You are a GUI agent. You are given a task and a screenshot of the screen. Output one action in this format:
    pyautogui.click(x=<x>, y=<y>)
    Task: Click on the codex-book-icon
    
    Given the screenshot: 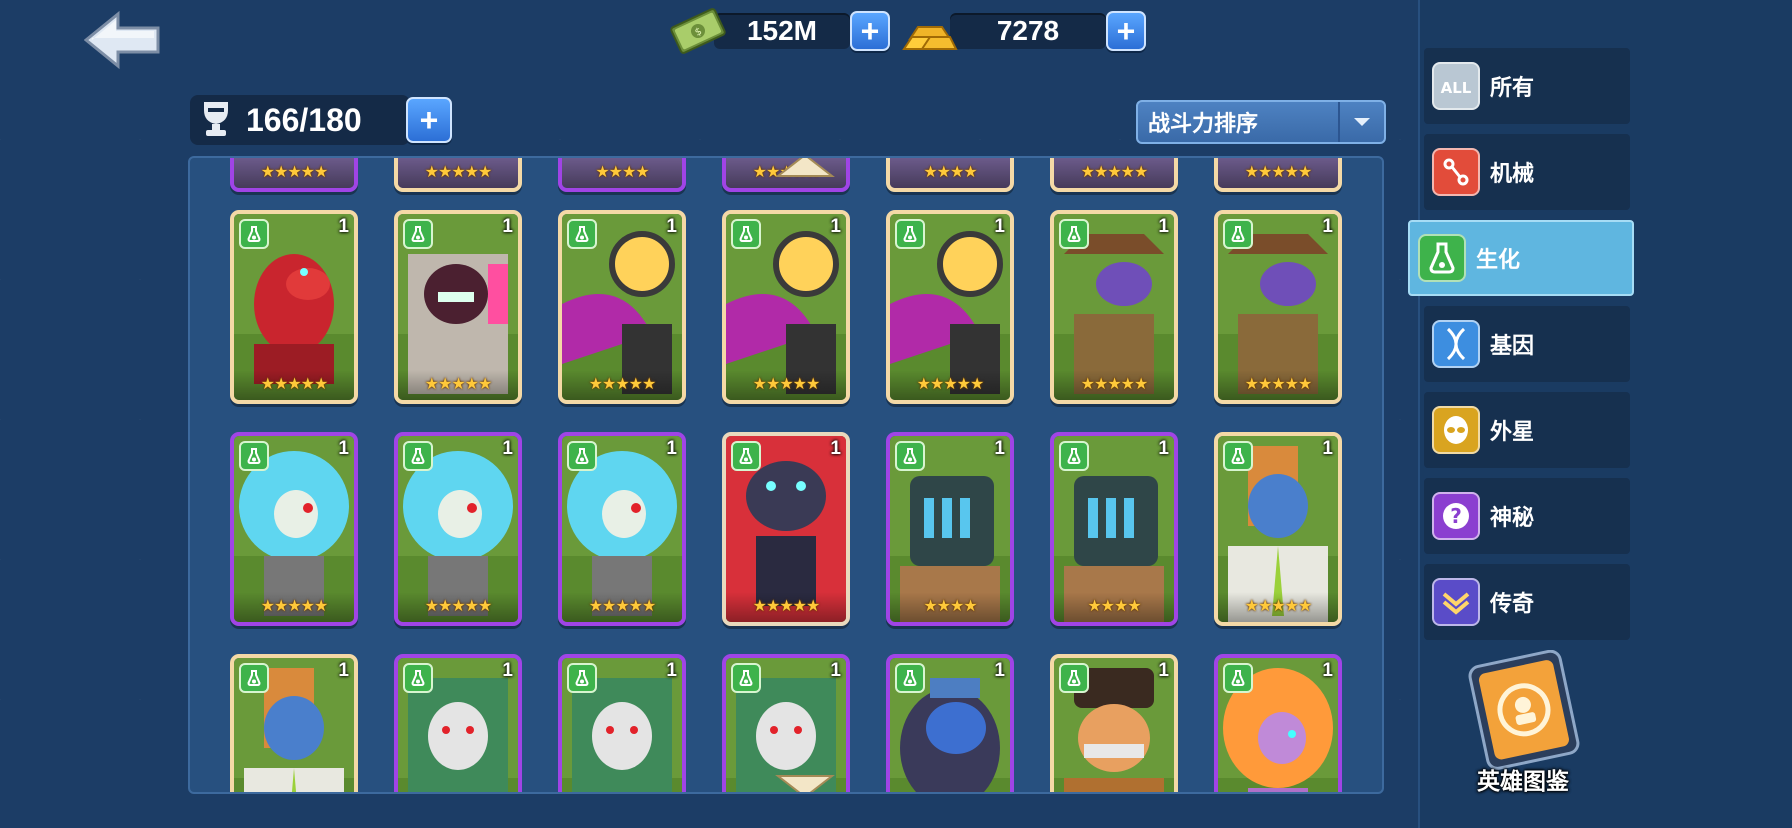 What is the action you would take?
    pyautogui.click(x=1524, y=709)
    